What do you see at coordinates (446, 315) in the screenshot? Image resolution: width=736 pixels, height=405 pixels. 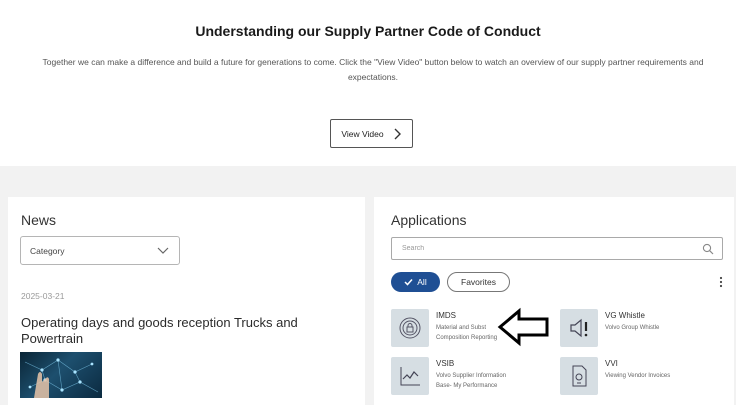 I see `app-name: IMDS` at bounding box center [446, 315].